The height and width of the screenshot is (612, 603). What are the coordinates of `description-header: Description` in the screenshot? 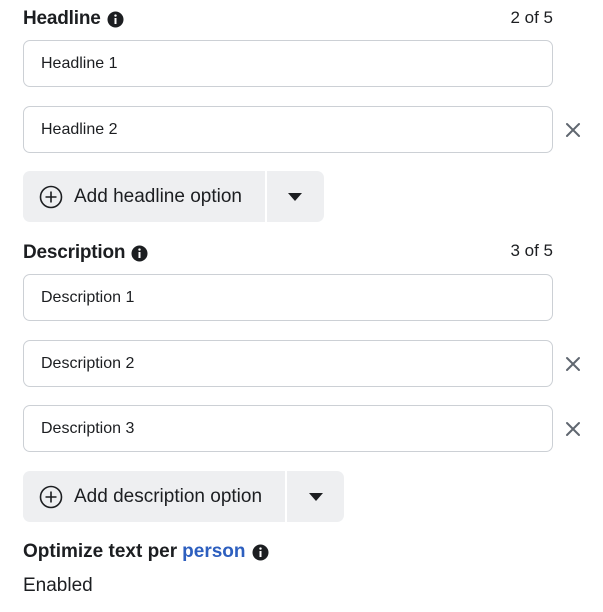 It's located at (85, 253).